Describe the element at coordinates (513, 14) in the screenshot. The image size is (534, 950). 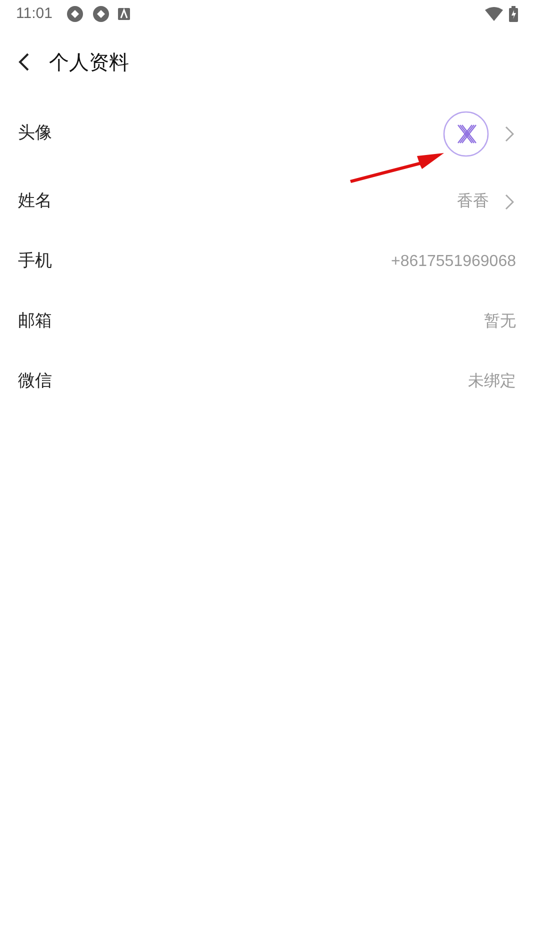
I see `battery-icon` at that location.